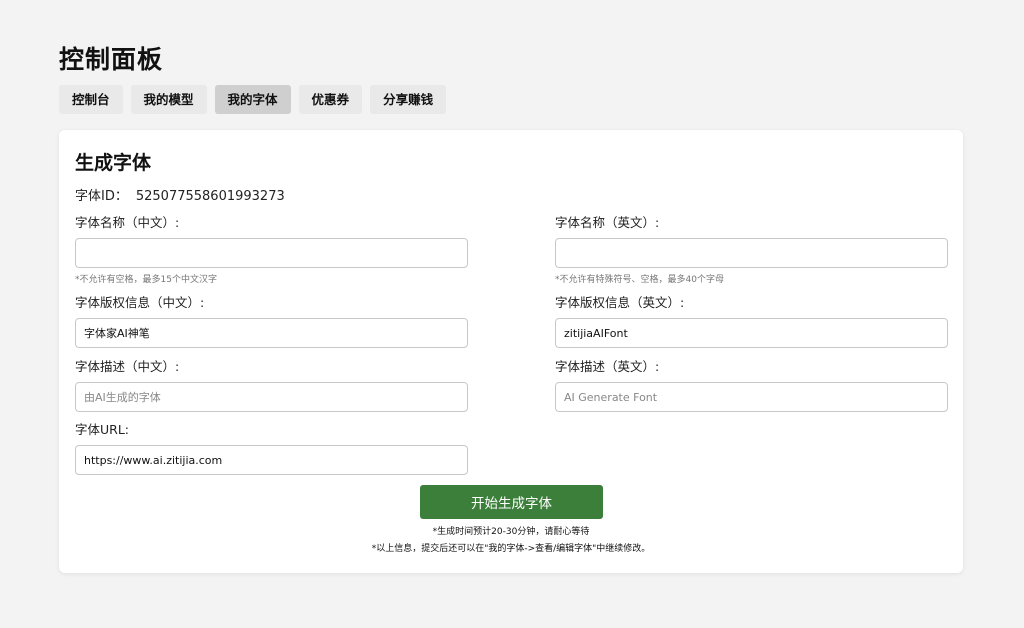 The height and width of the screenshot is (628, 1024). I want to click on tab-share-earn: 分享赚钱, so click(408, 99).